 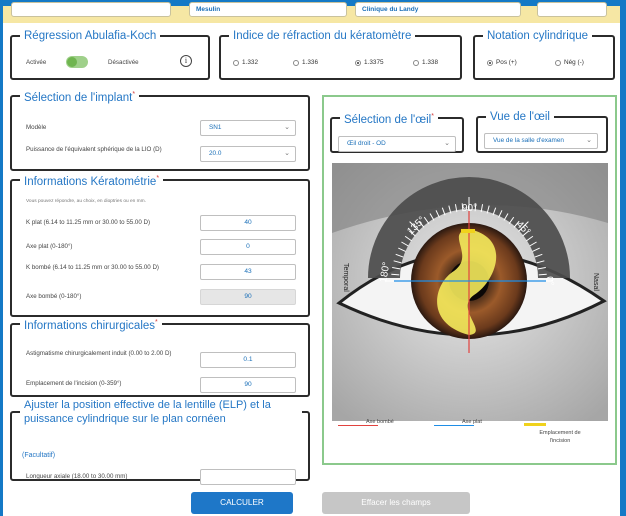 I want to click on calculate-button: CALCULER, so click(x=242, y=503).